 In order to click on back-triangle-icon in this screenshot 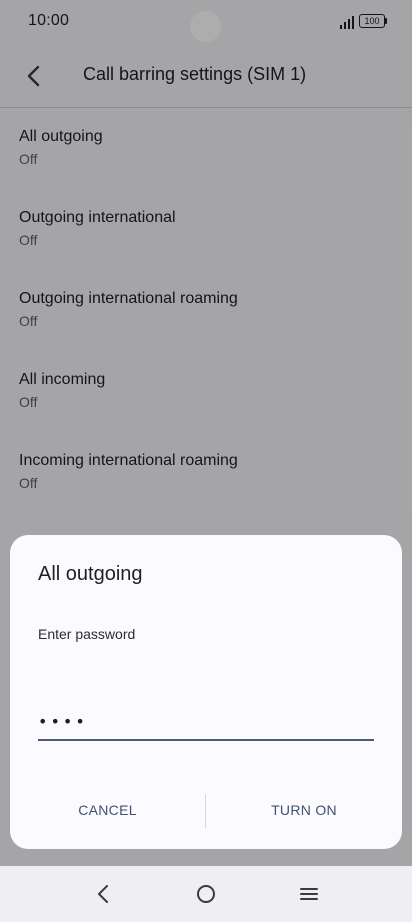, I will do `click(103, 894)`.